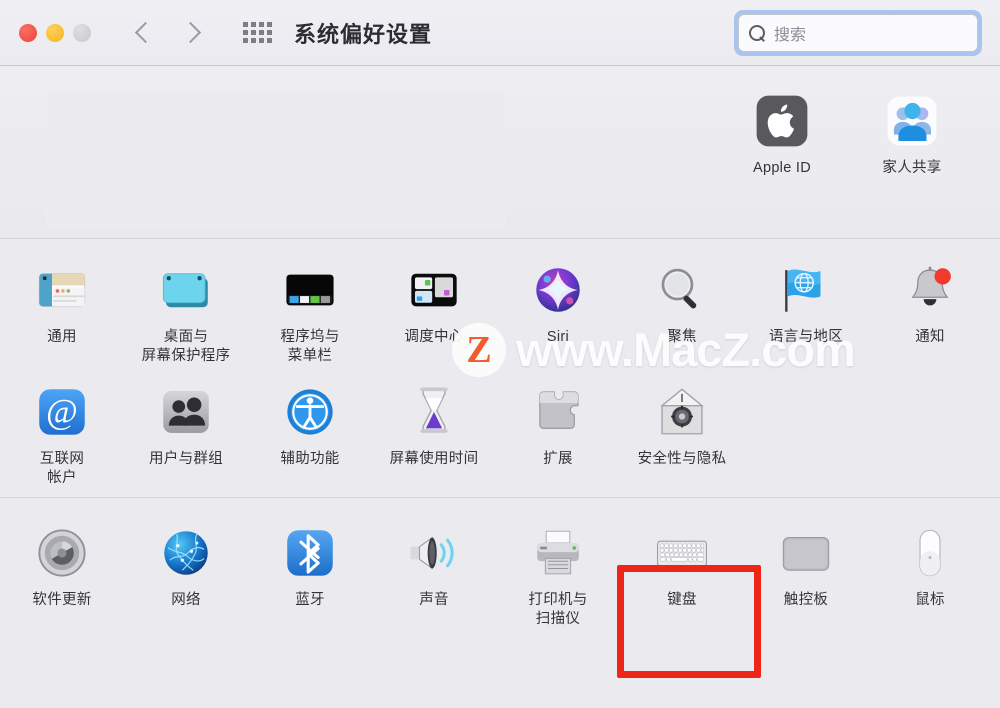  I want to click on accessibility-icon, so click(310, 412).